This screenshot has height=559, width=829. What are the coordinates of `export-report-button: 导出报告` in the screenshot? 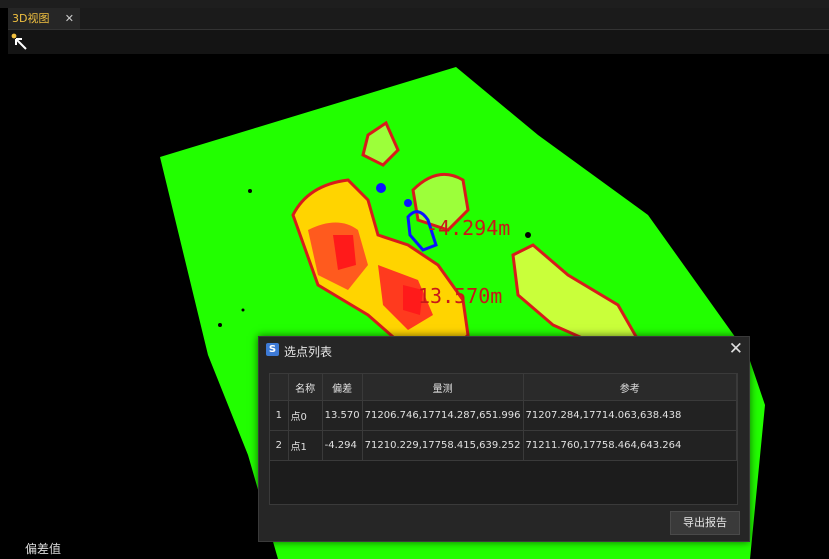 It's located at (705, 523).